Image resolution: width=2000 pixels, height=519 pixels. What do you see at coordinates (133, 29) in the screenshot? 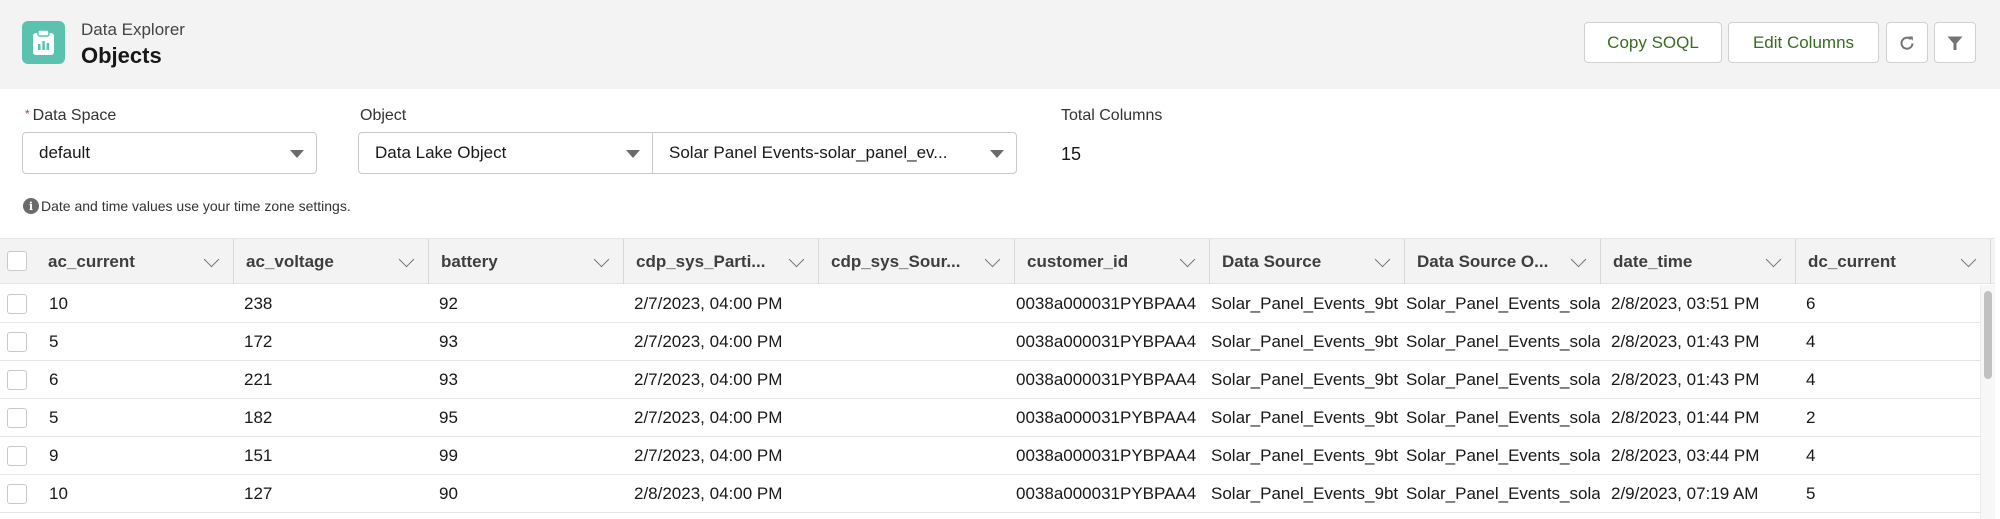
I see `header-subtitle: Data Explorer` at bounding box center [133, 29].